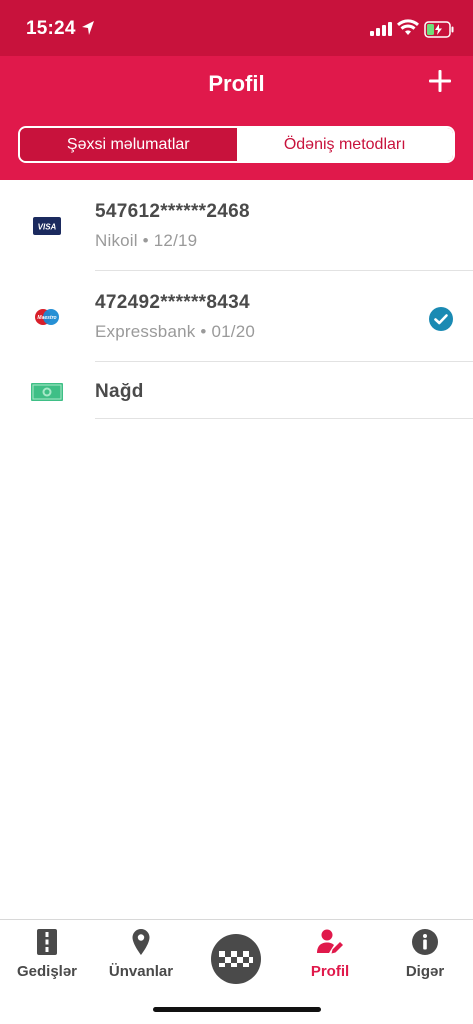 This screenshot has height=1024, width=473. What do you see at coordinates (236, 28) in the screenshot?
I see `status-bar: 15:24` at bounding box center [236, 28].